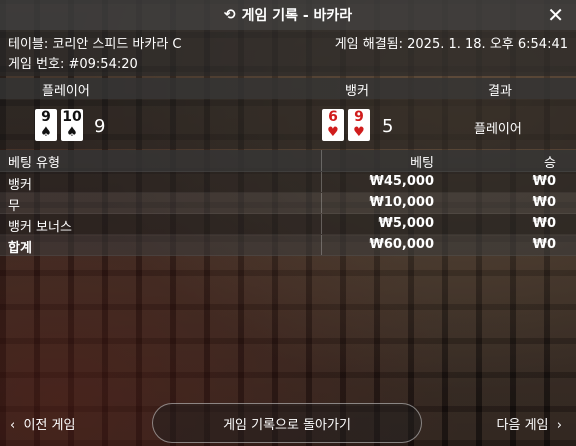 The image size is (576, 446). What do you see at coordinates (357, 91) in the screenshot?
I see `banker-header: 뱅커` at bounding box center [357, 91].